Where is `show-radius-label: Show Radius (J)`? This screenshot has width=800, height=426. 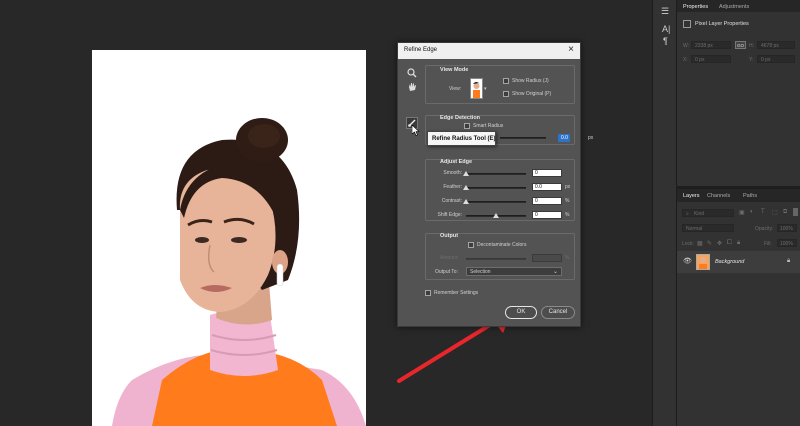
show-radius-label: Show Radius (J) is located at coordinates (530, 81).